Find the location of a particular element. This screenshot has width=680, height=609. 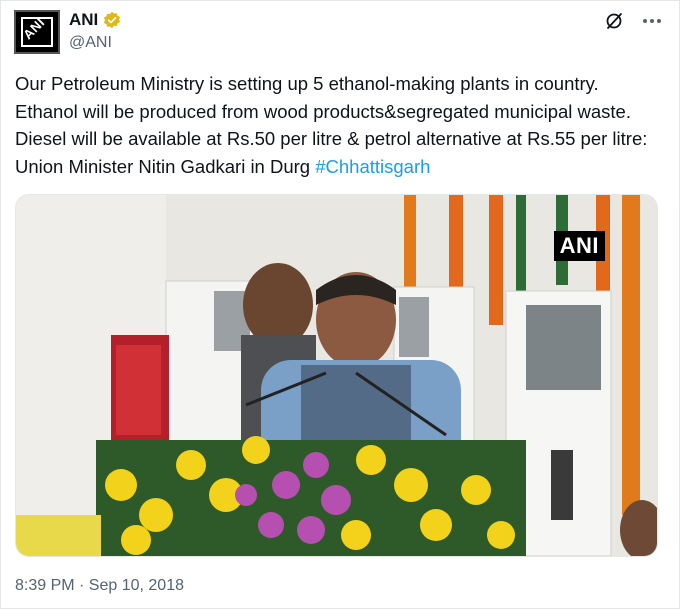

author-avatar: ANI is located at coordinates (37, 32).